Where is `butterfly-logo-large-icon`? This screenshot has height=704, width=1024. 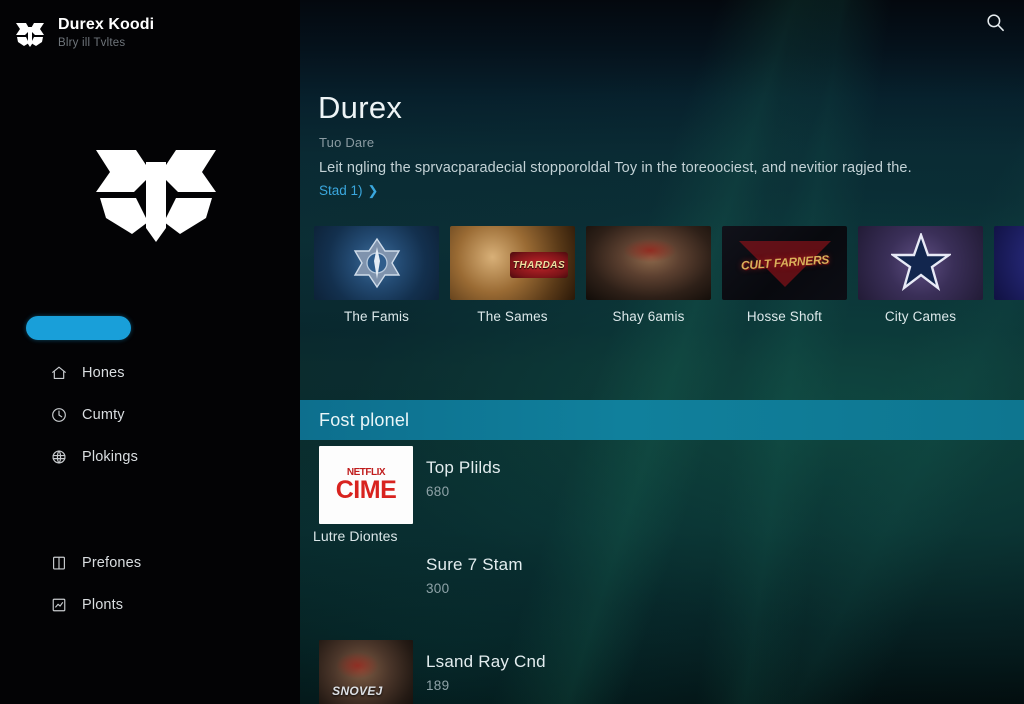
butterfly-logo-large-icon is located at coordinates (156, 188).